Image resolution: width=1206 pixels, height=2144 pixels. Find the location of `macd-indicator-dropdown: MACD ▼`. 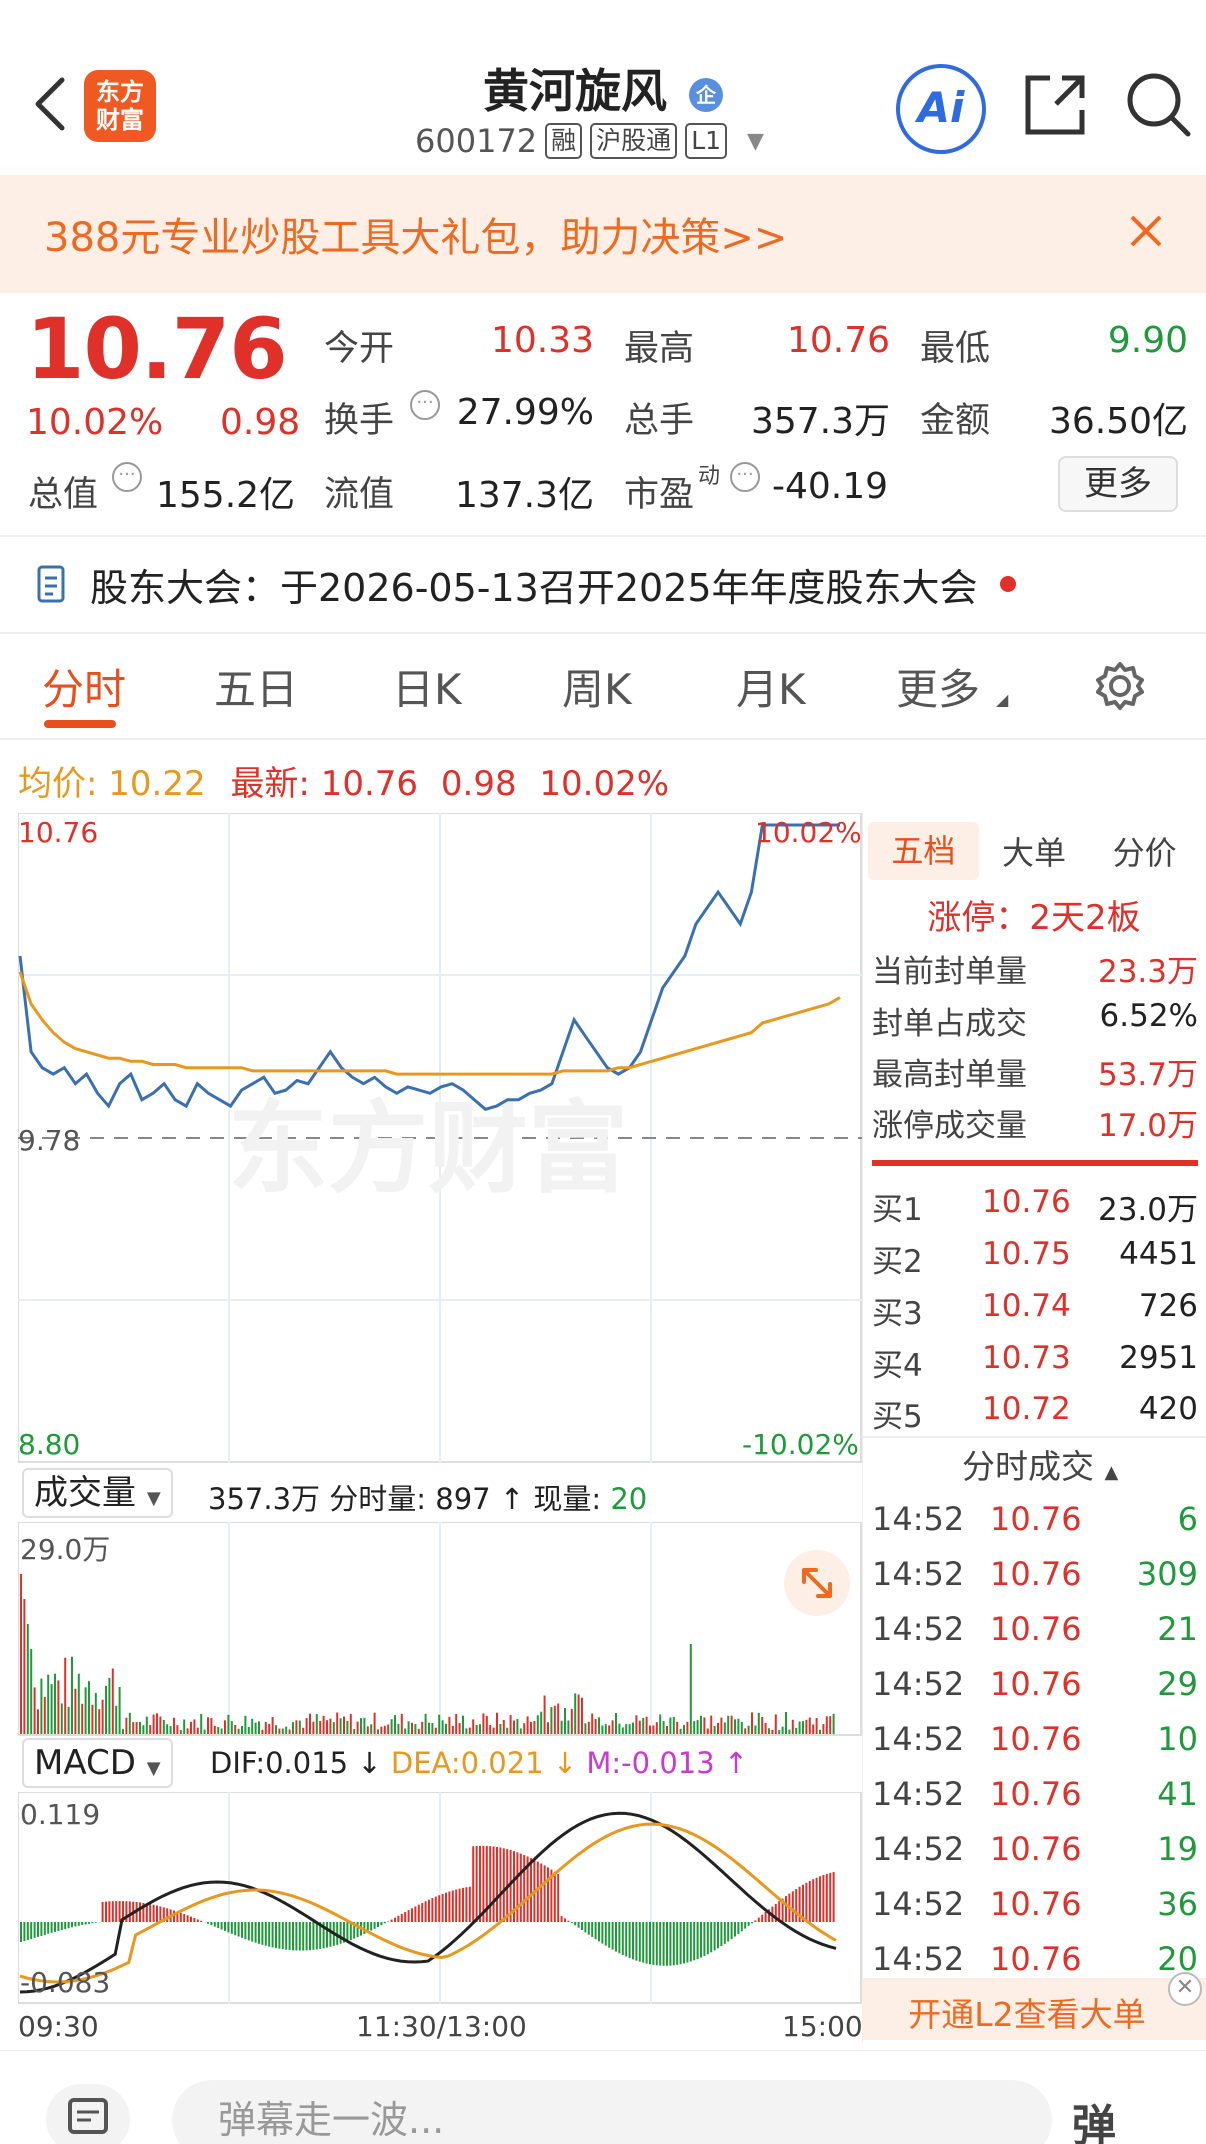

macd-indicator-dropdown: MACD ▼ is located at coordinates (97, 1763).